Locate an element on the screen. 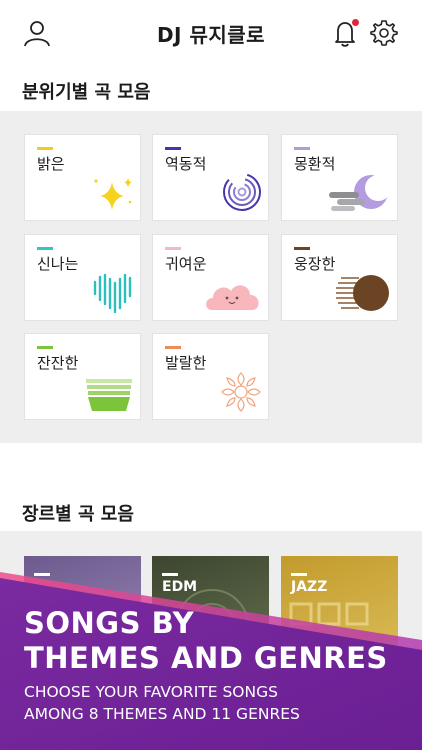 This screenshot has height=750, width=422. moon-cloud-icon is located at coordinates (360, 193).